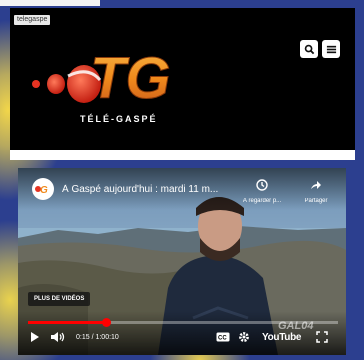 Image resolution: width=364 pixels, height=360 pixels. What do you see at coordinates (106, 322) in the screenshot?
I see `progress-thumb` at bounding box center [106, 322].